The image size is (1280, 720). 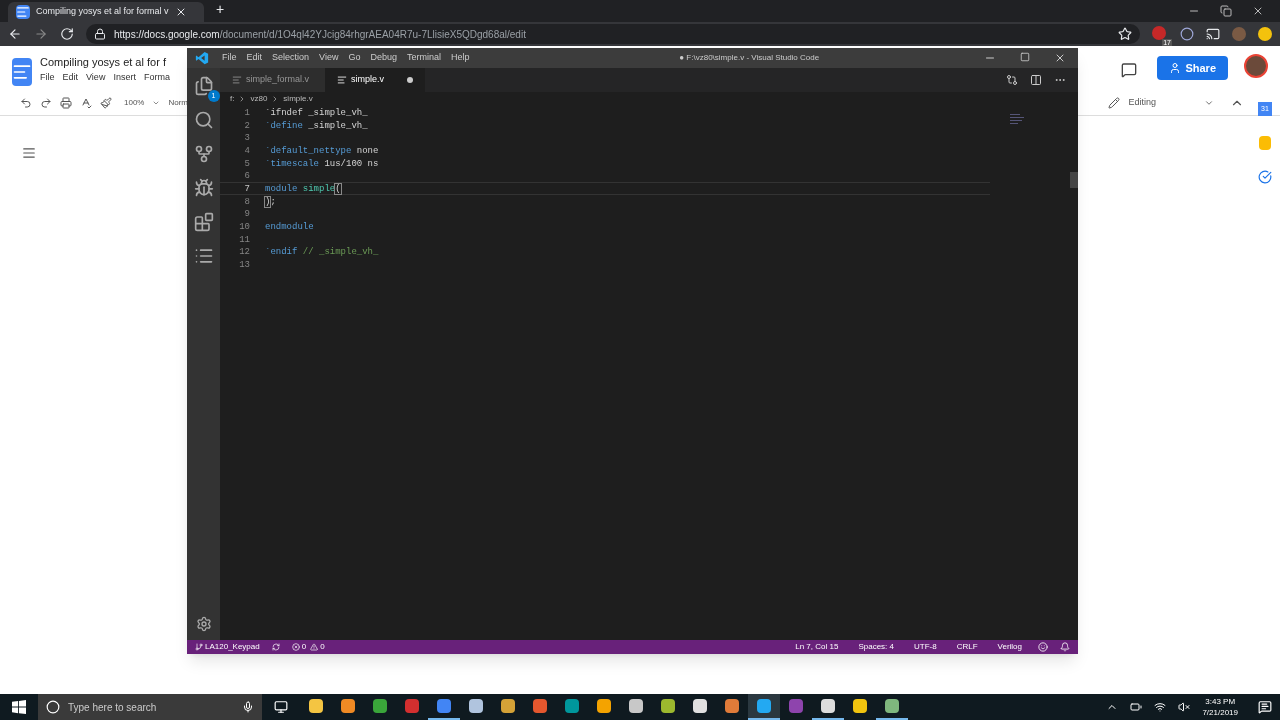 I want to click on new-tab-button: +, so click(x=220, y=11).